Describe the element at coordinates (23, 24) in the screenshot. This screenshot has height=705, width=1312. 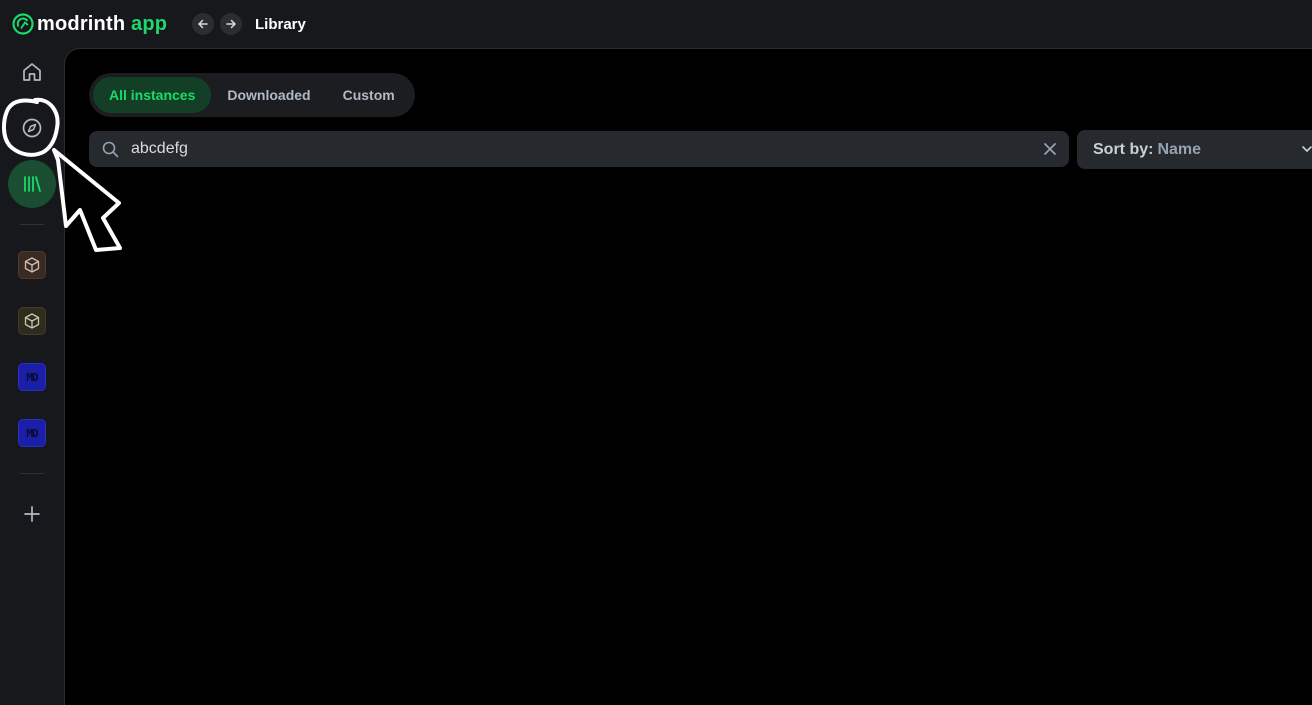
I see `modrinth-logo-icon` at that location.